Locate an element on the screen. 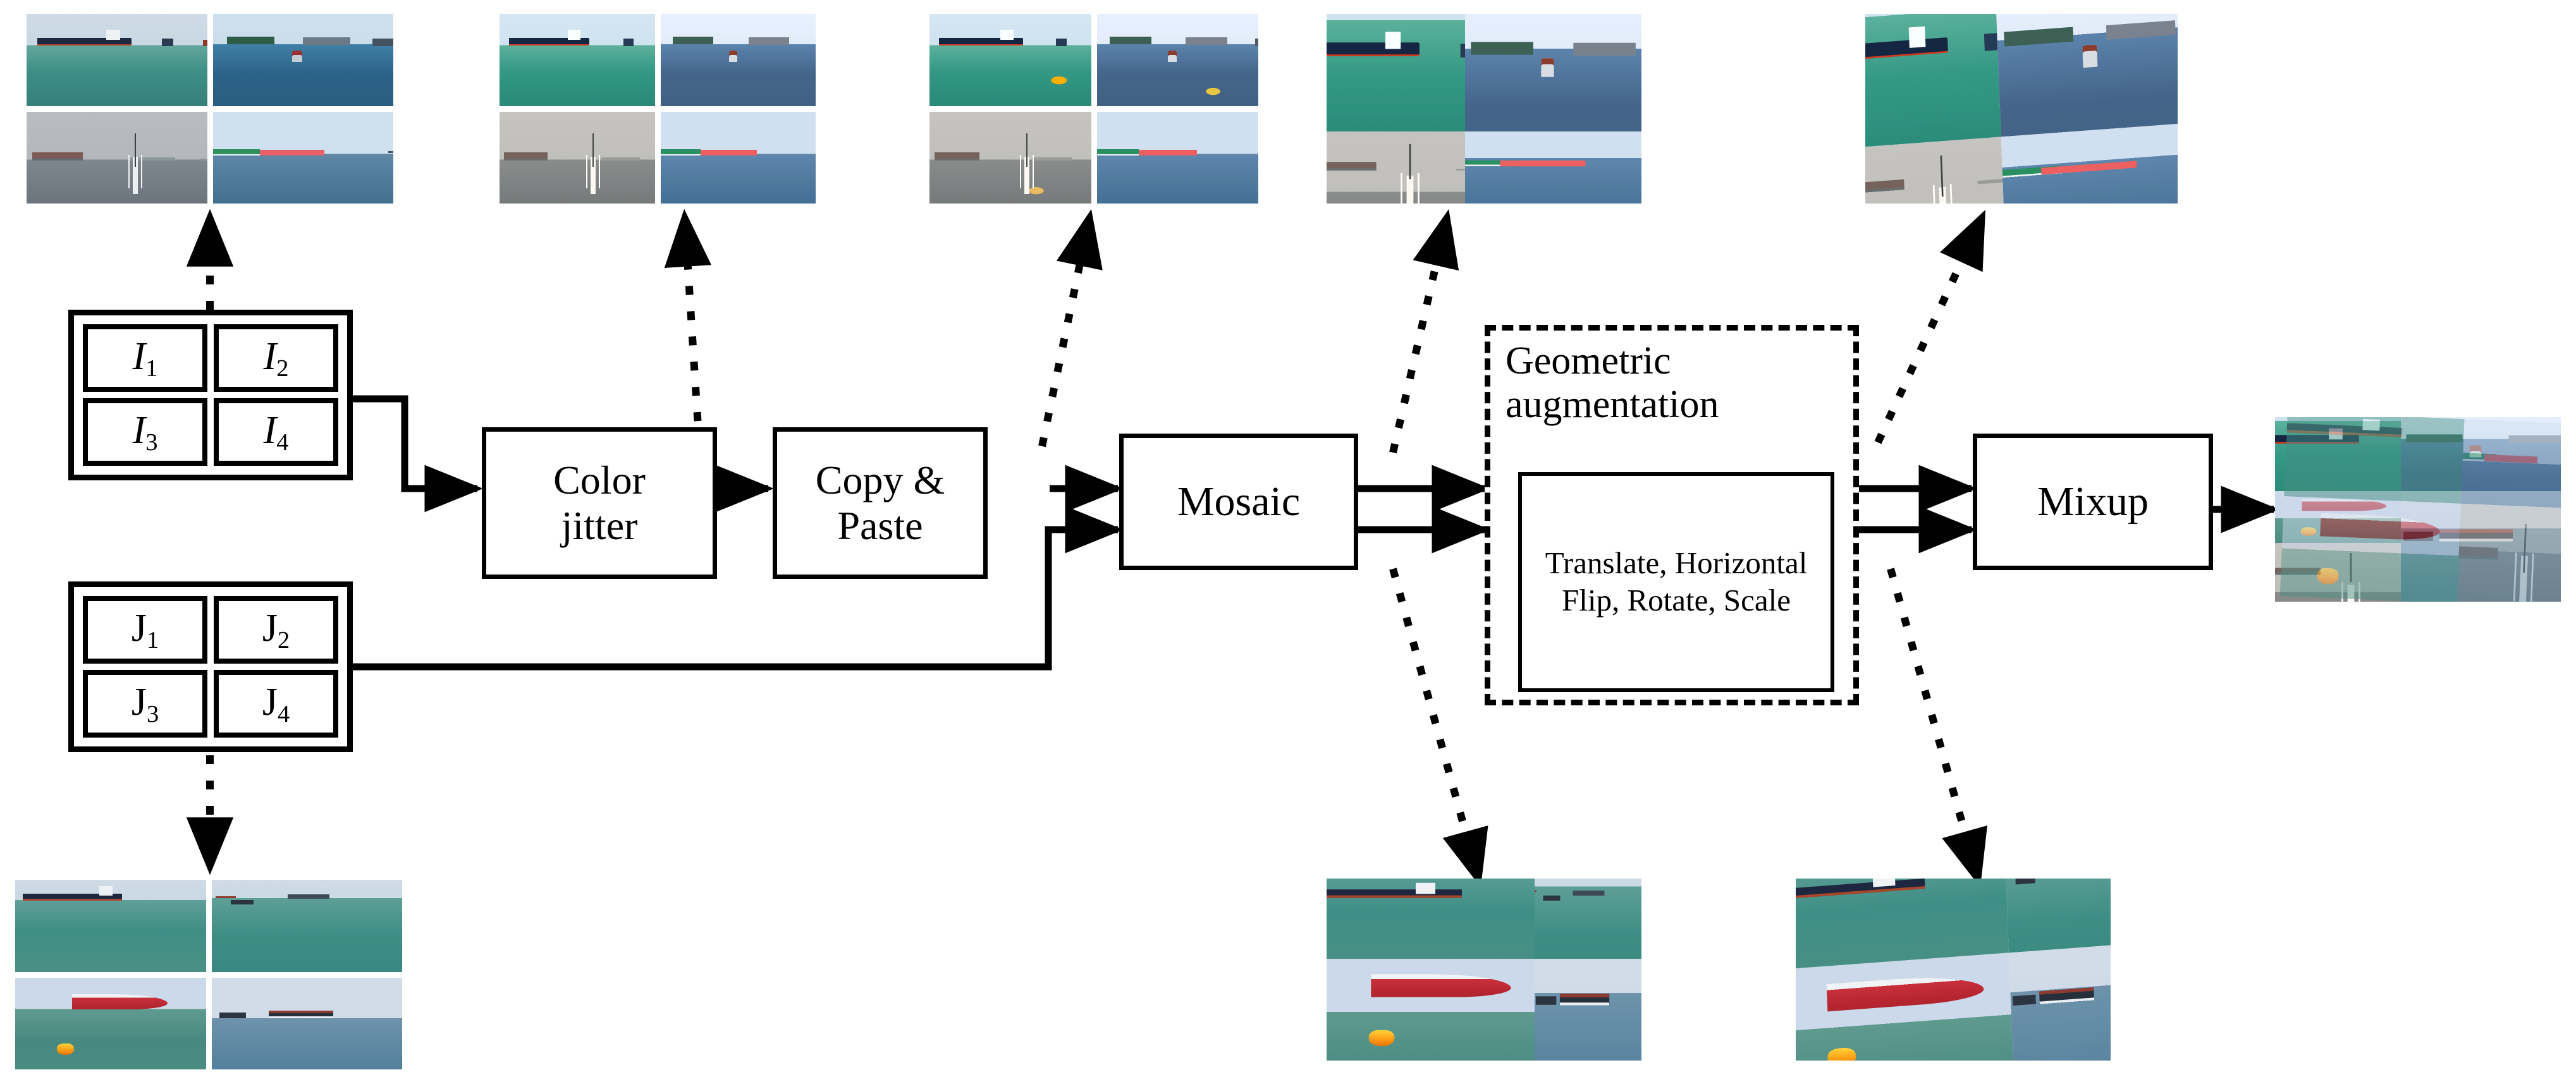  thumb-copy-paste is located at coordinates (1093, 109).